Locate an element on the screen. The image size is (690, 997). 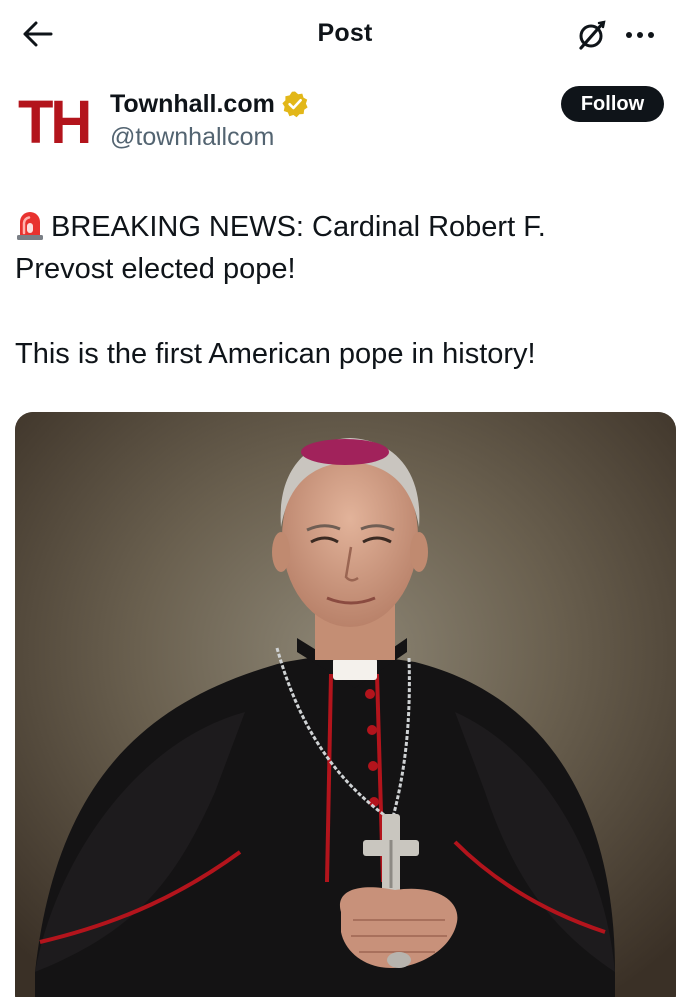
author-name: Townhall.com is located at coordinates (192, 104).